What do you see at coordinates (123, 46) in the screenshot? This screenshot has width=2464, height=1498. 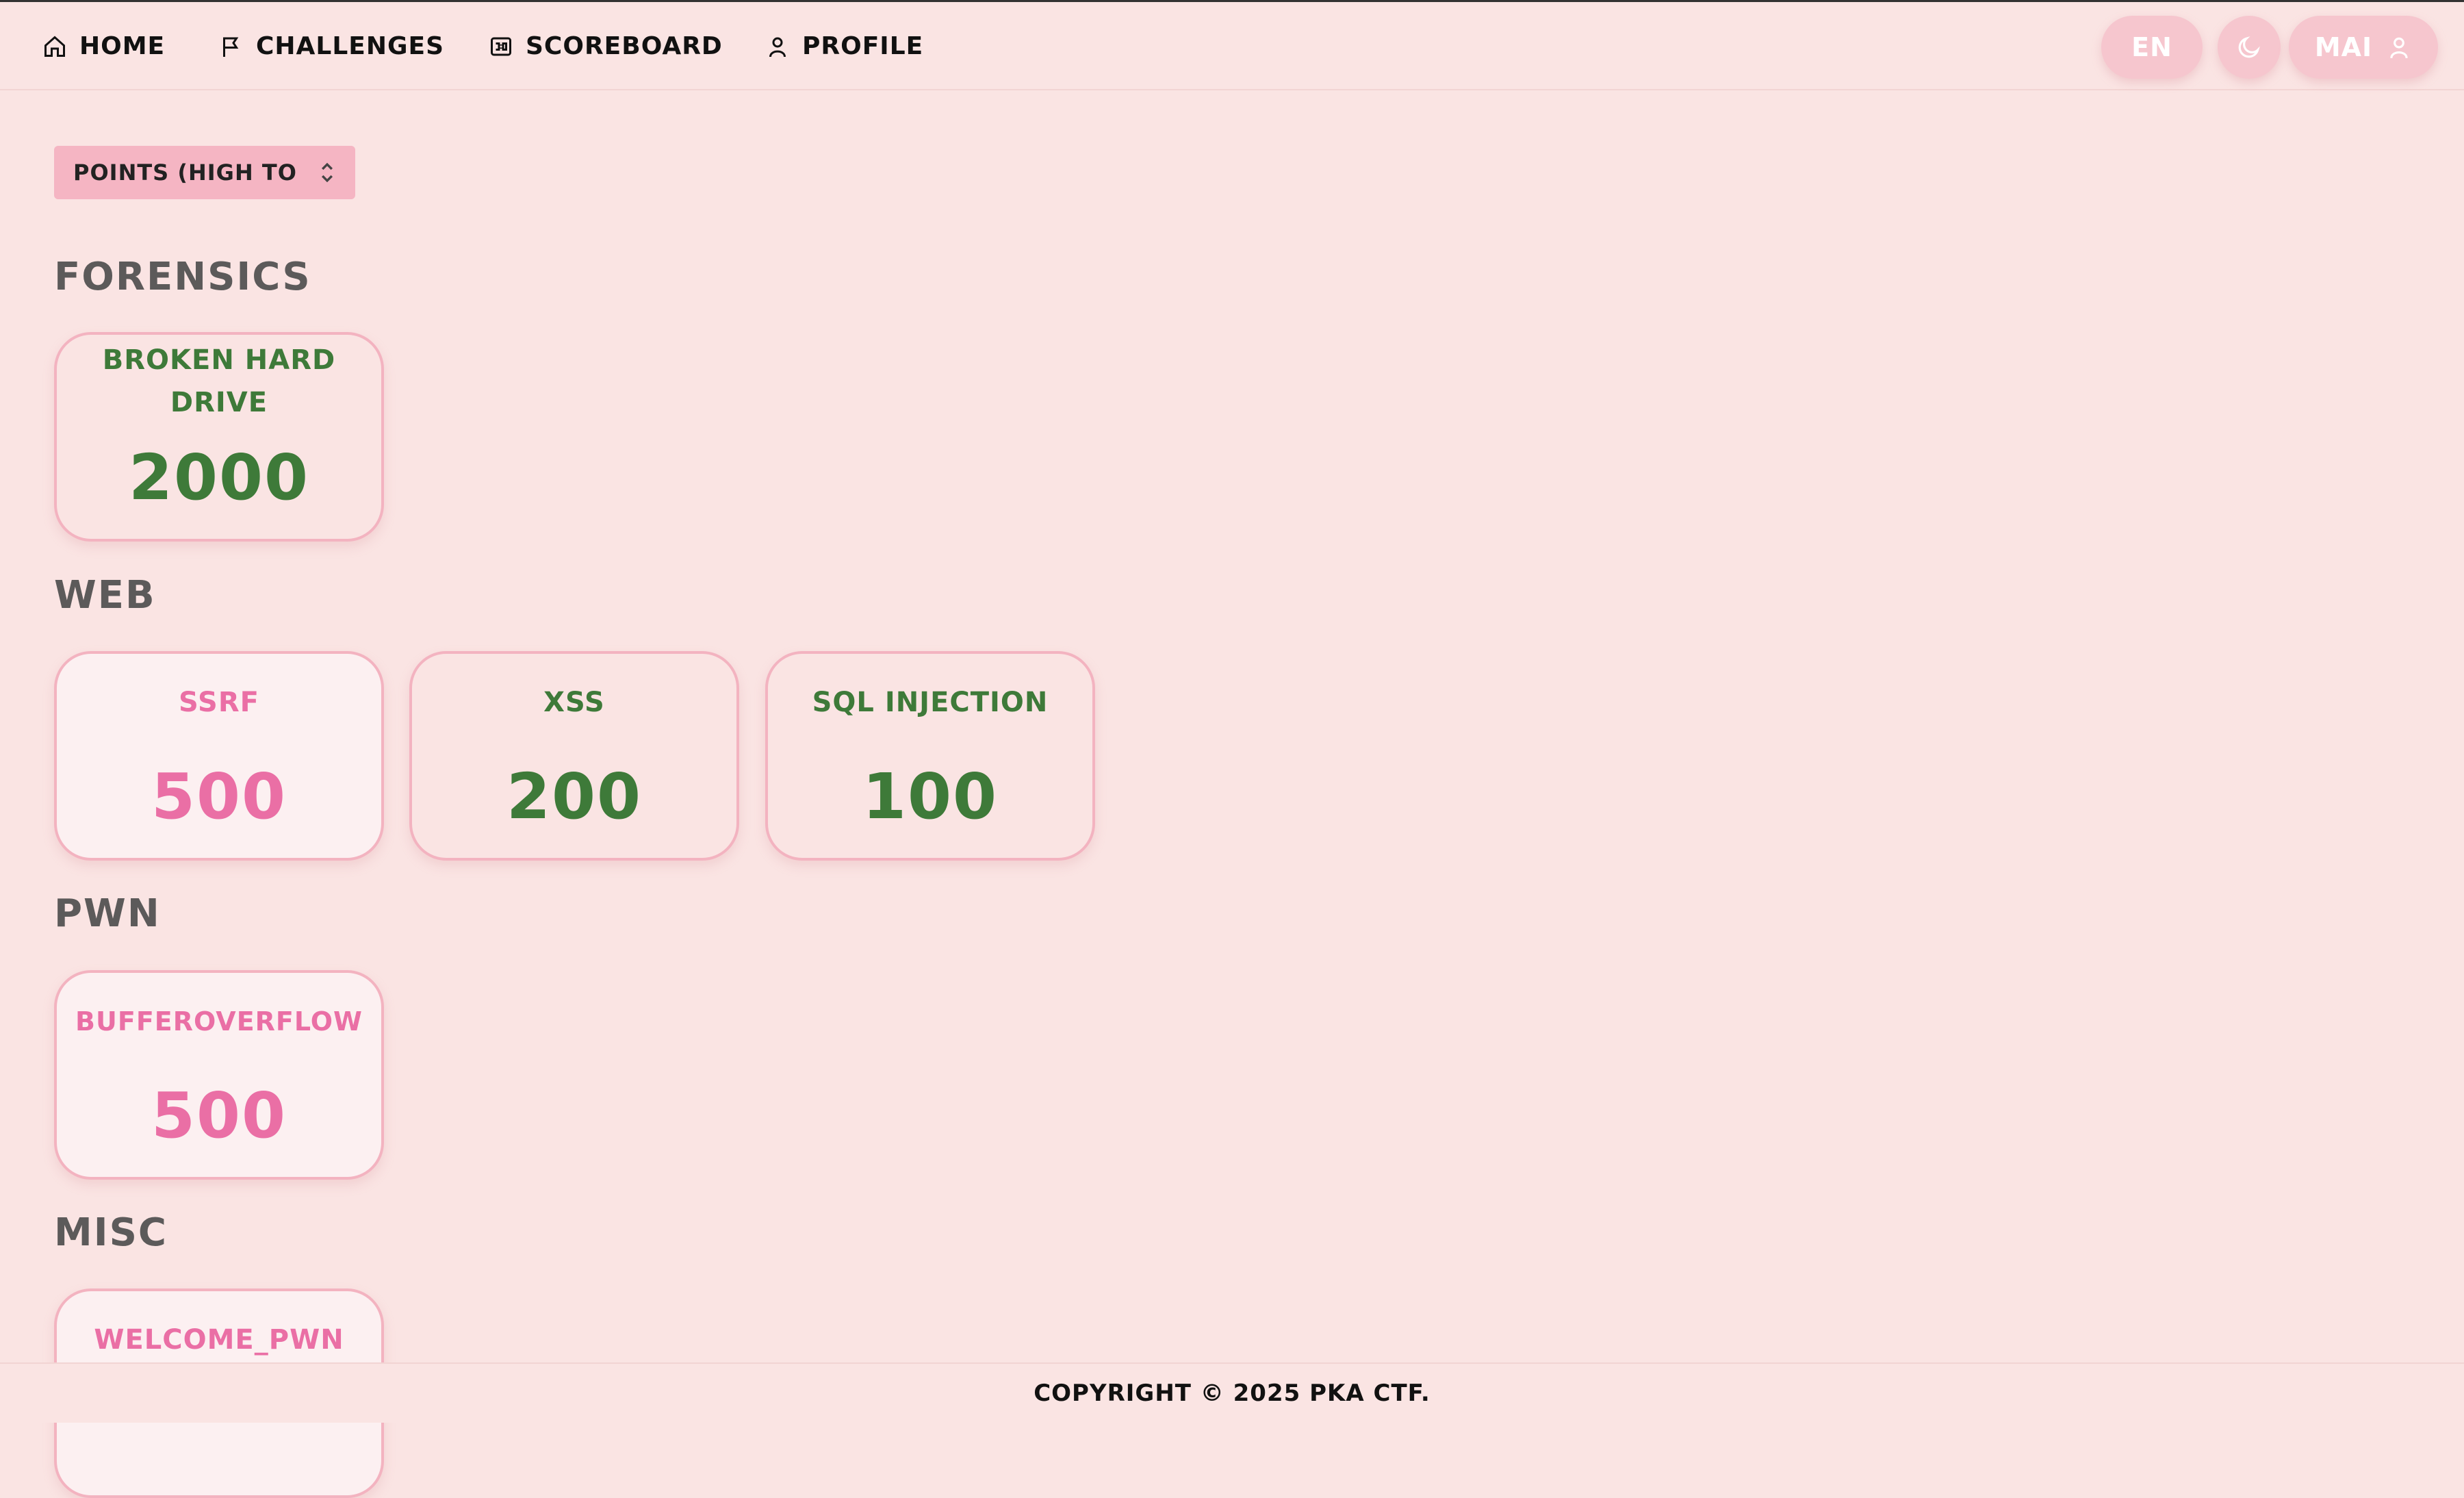 I see `nav-home-label: HOME` at bounding box center [123, 46].